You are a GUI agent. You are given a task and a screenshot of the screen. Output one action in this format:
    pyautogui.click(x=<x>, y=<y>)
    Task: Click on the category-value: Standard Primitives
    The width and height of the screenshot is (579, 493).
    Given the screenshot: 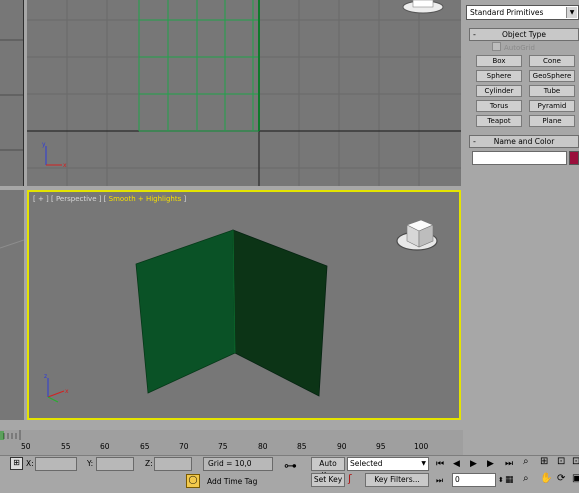 What is the action you would take?
    pyautogui.click(x=507, y=12)
    